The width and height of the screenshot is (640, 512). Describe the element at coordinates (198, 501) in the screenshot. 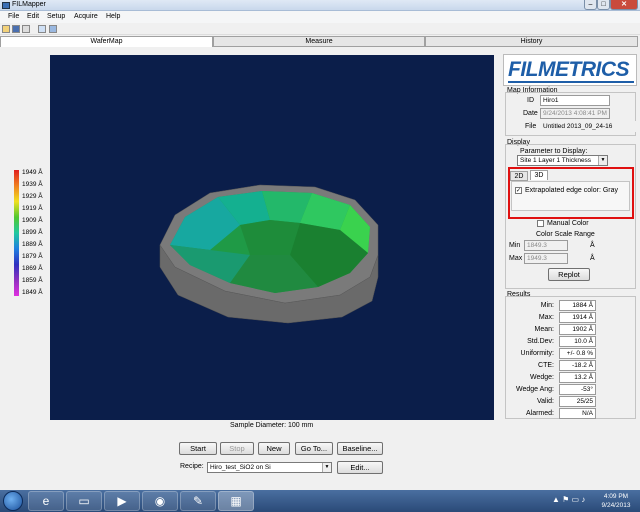

I see `tool-icon: ✎` at that location.